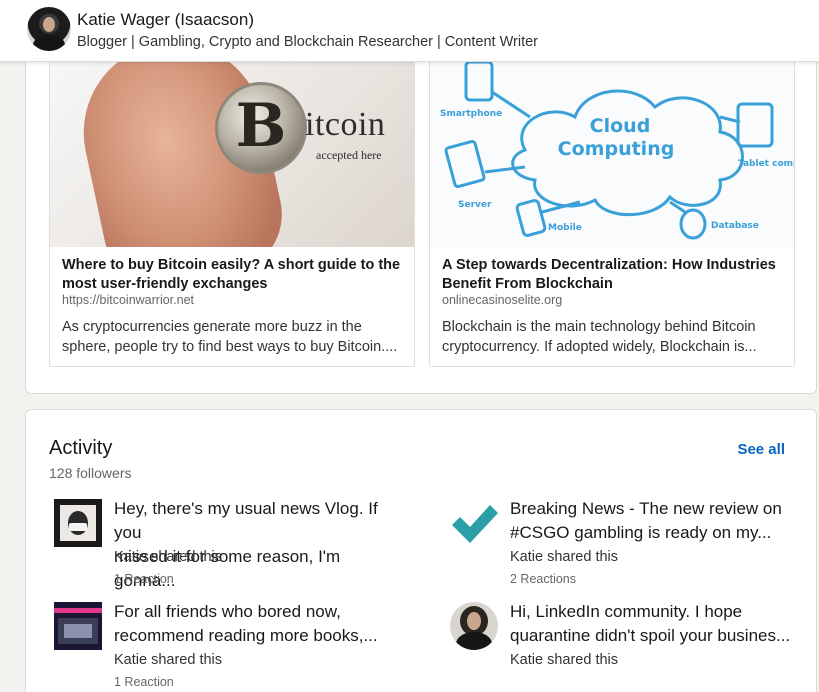  What do you see at coordinates (78, 527) in the screenshot?
I see `thumb-mask` at bounding box center [78, 527].